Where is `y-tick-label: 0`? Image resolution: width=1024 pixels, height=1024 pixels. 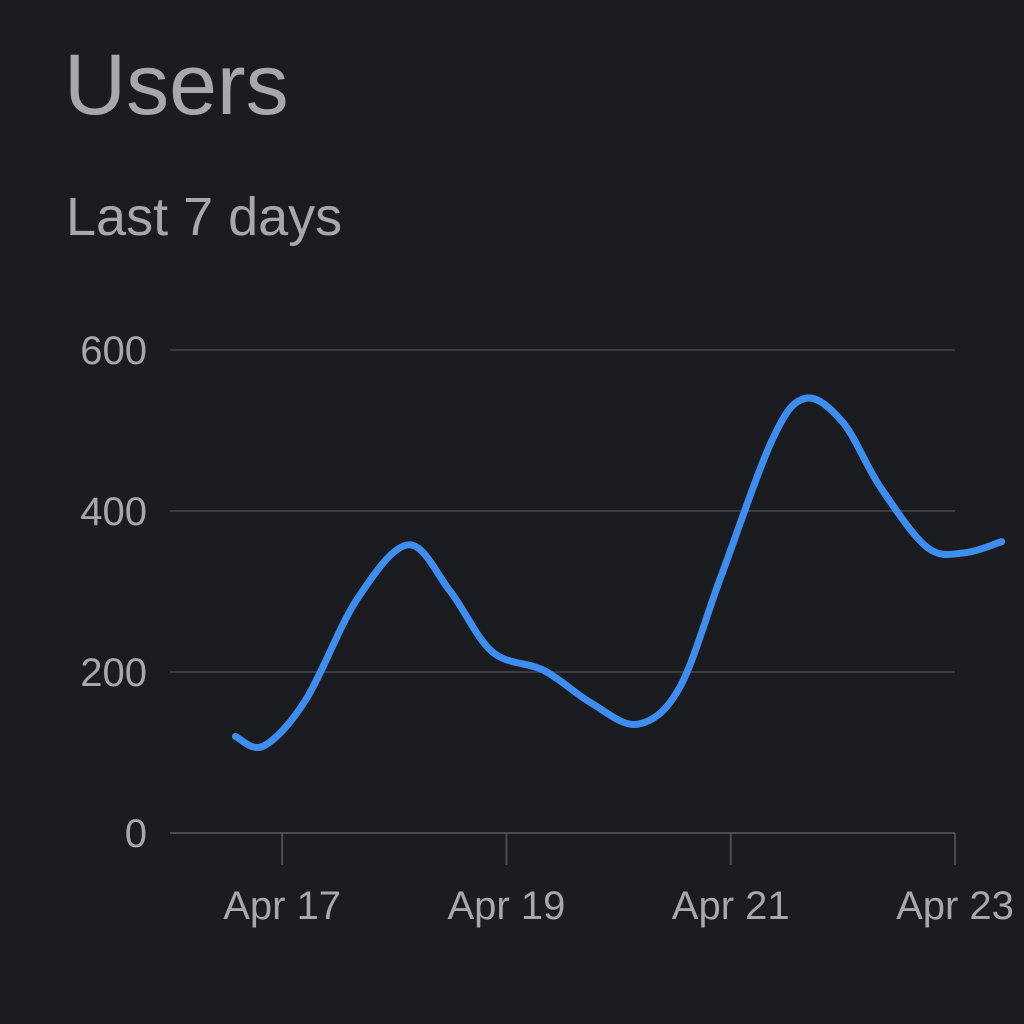 y-tick-label: 0 is located at coordinates (136, 834).